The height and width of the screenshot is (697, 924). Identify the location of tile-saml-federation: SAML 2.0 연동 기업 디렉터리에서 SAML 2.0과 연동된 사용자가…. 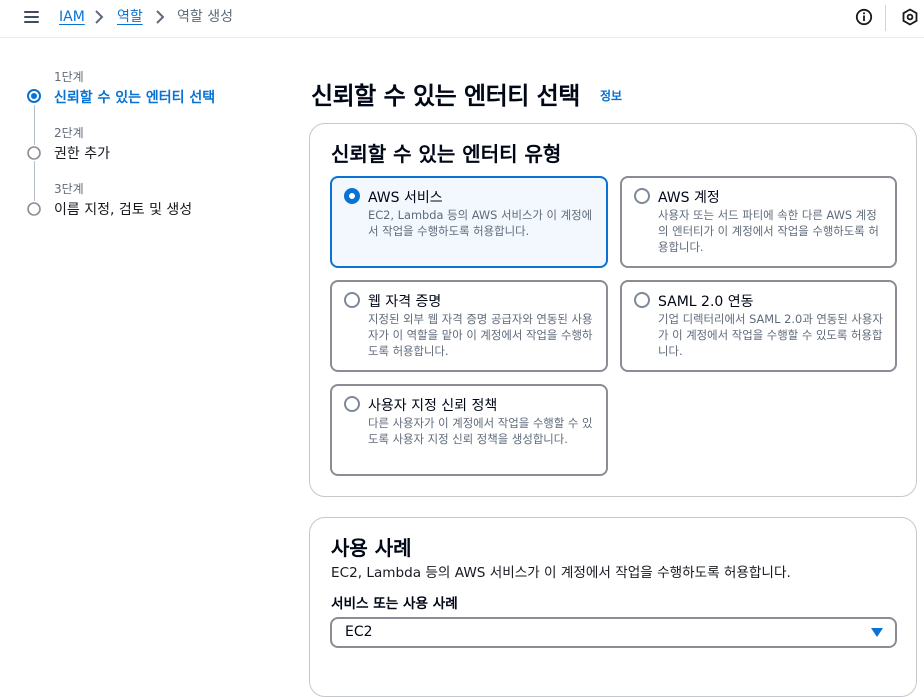
(758, 326).